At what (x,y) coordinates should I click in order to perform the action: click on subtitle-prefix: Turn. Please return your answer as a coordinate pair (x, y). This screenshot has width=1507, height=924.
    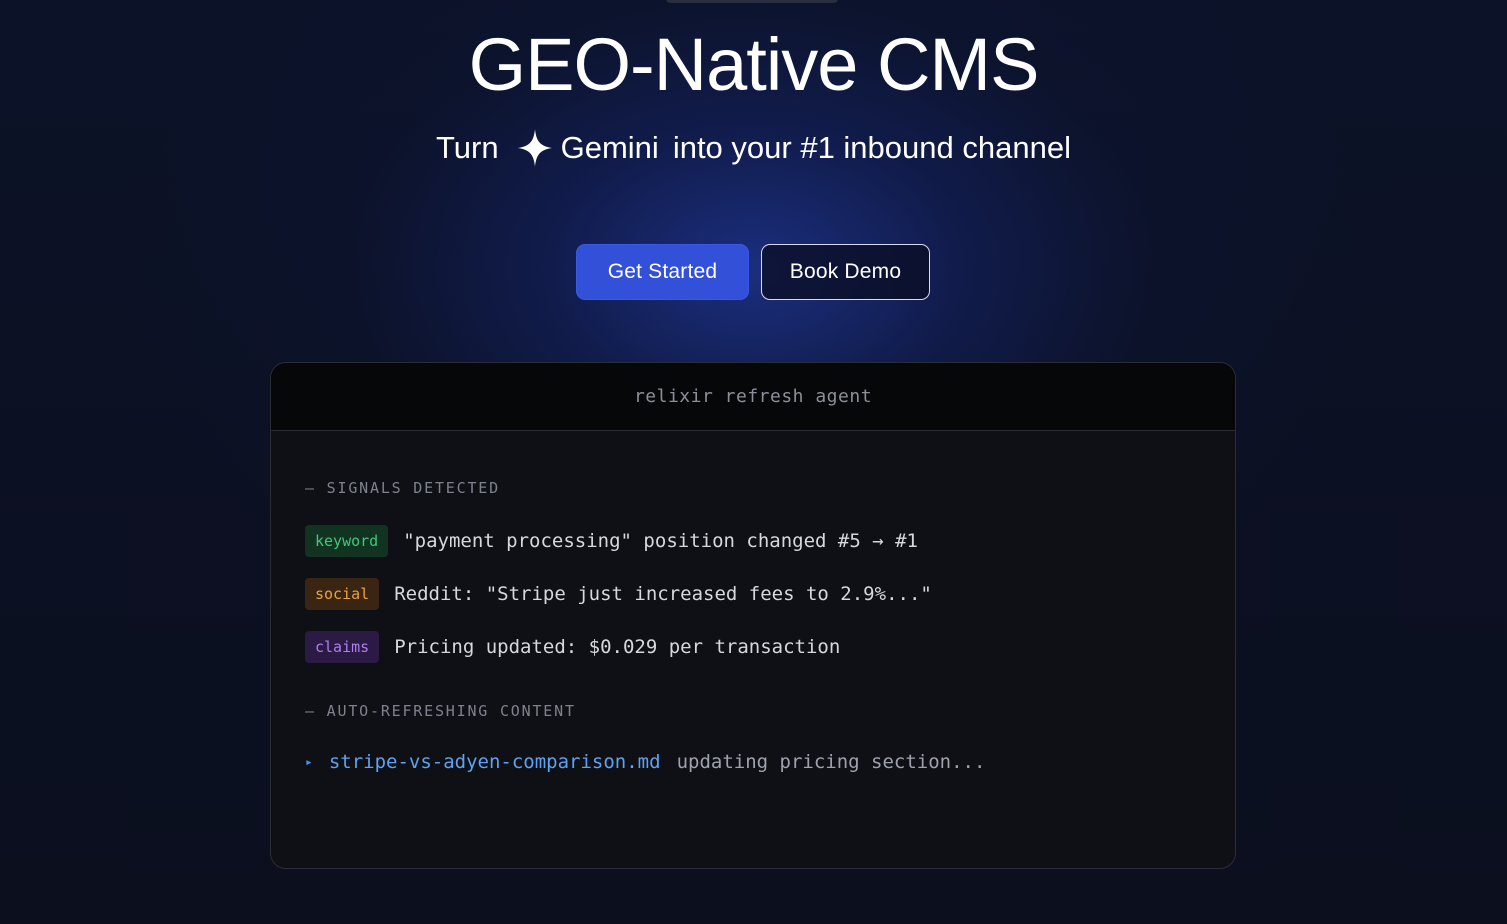
    Looking at the image, I should click on (467, 147).